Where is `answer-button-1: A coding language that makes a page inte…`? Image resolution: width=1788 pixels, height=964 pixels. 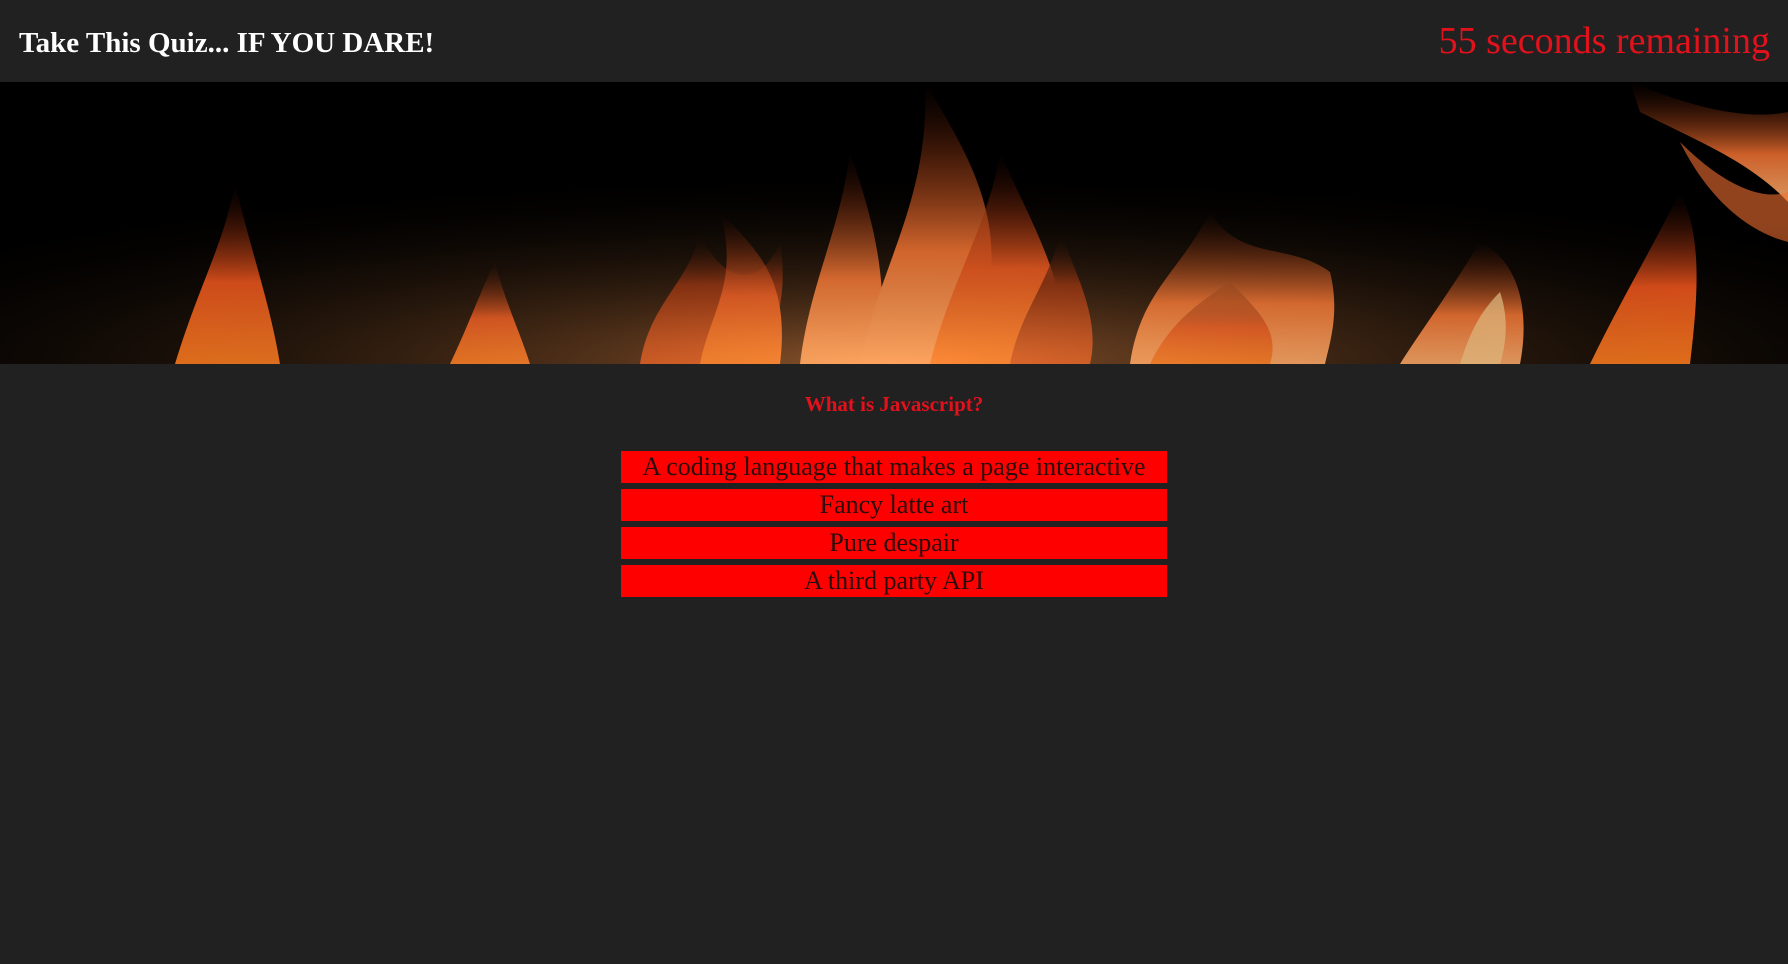
answer-button-1: A coding language that makes a page inte… is located at coordinates (894, 467).